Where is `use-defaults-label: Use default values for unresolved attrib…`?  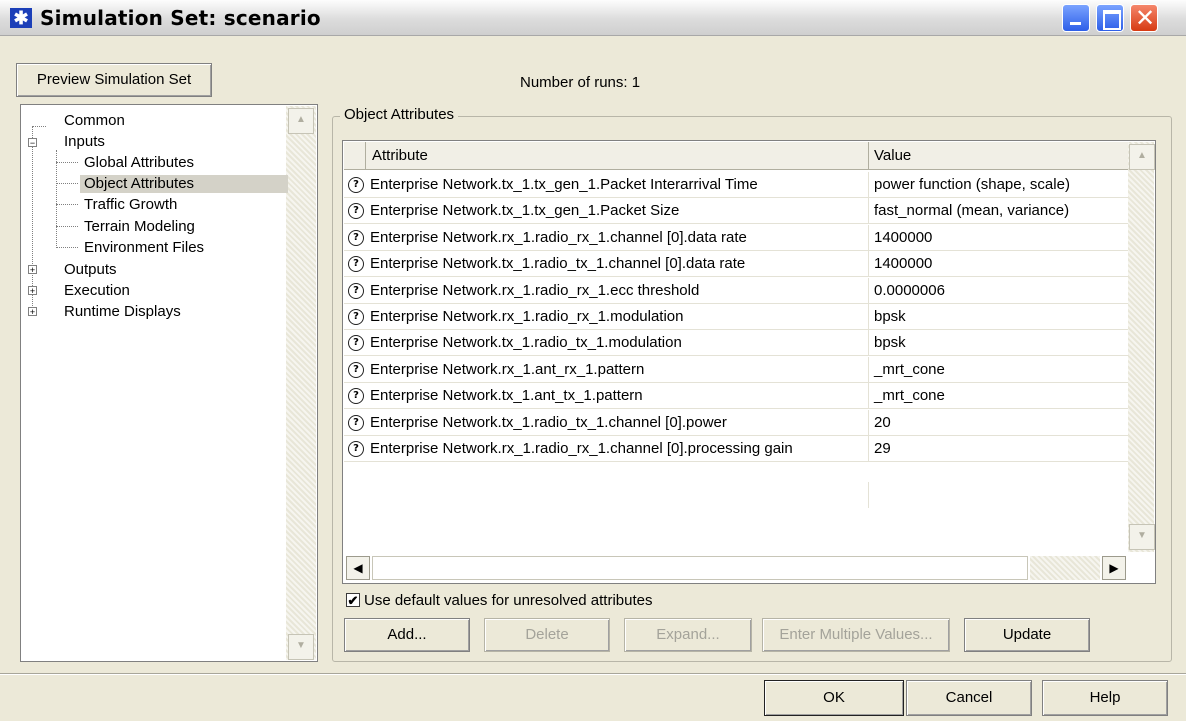
use-defaults-label: Use default values for unresolved attrib… is located at coordinates (508, 600).